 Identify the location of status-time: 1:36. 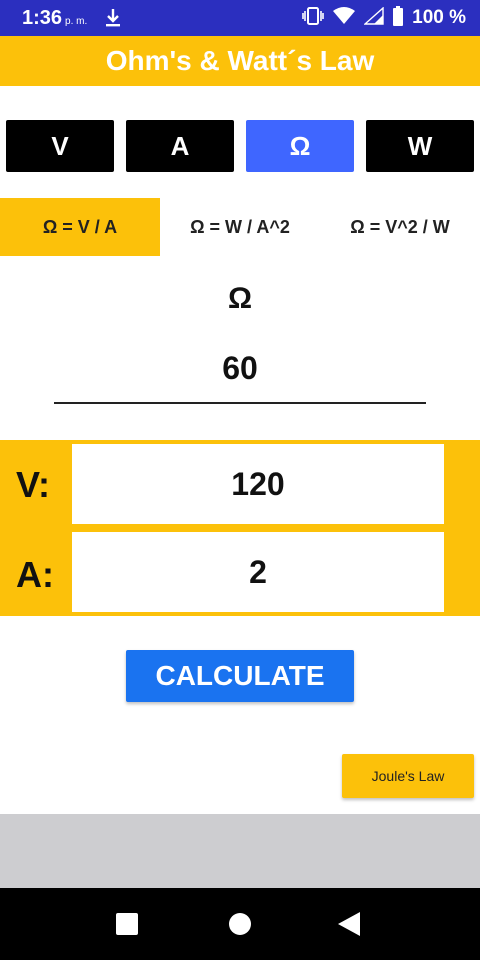
(42, 17).